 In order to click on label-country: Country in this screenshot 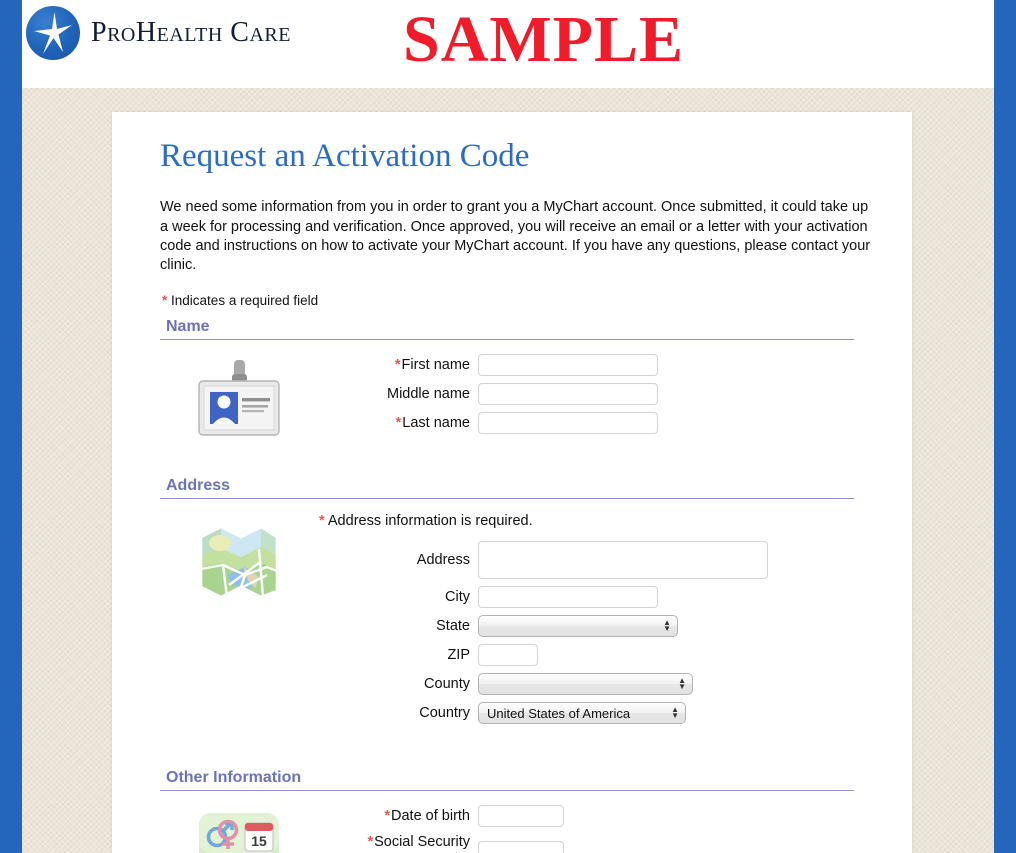, I will do `click(444, 713)`.